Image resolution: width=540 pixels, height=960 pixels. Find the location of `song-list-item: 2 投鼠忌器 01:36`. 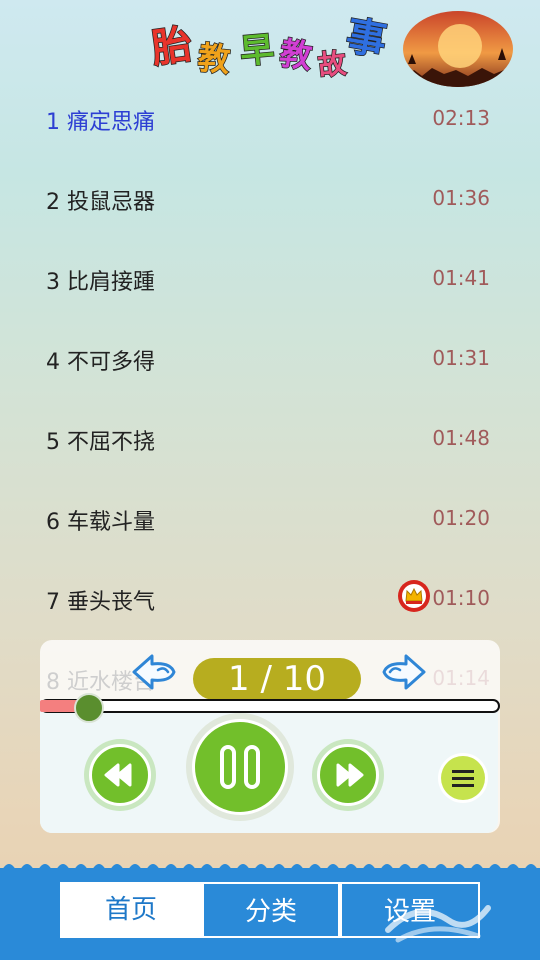

song-list-item: 2 投鼠忌器 01:36 is located at coordinates (270, 198).